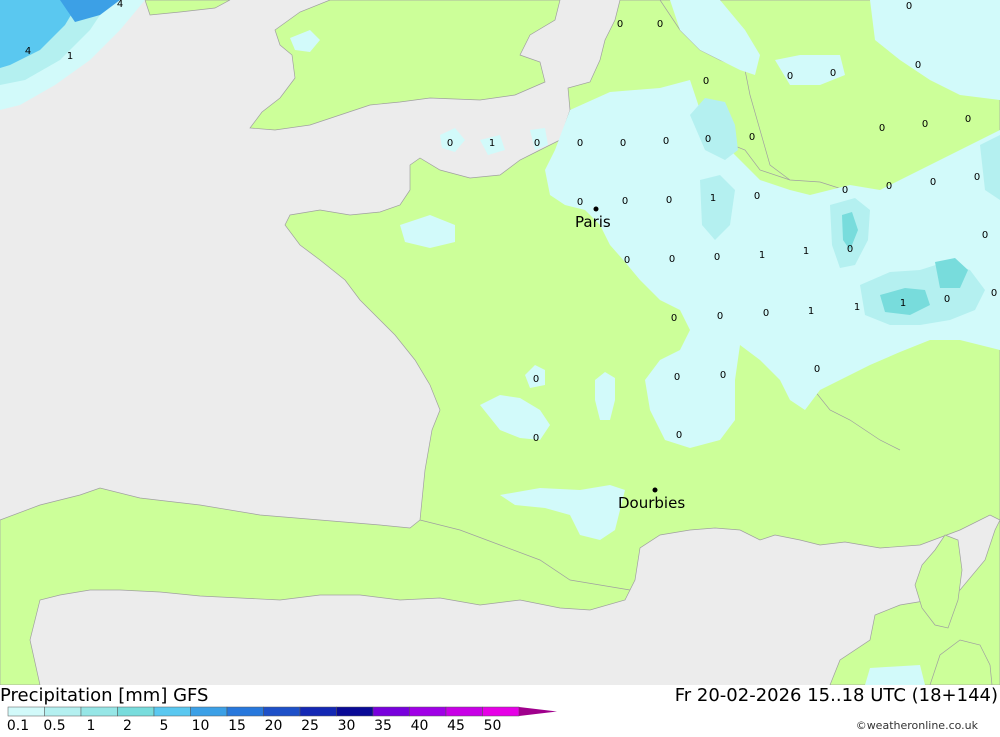 This screenshot has height=737, width=1000. I want to click on city-label-paris: Paris, so click(593, 222).